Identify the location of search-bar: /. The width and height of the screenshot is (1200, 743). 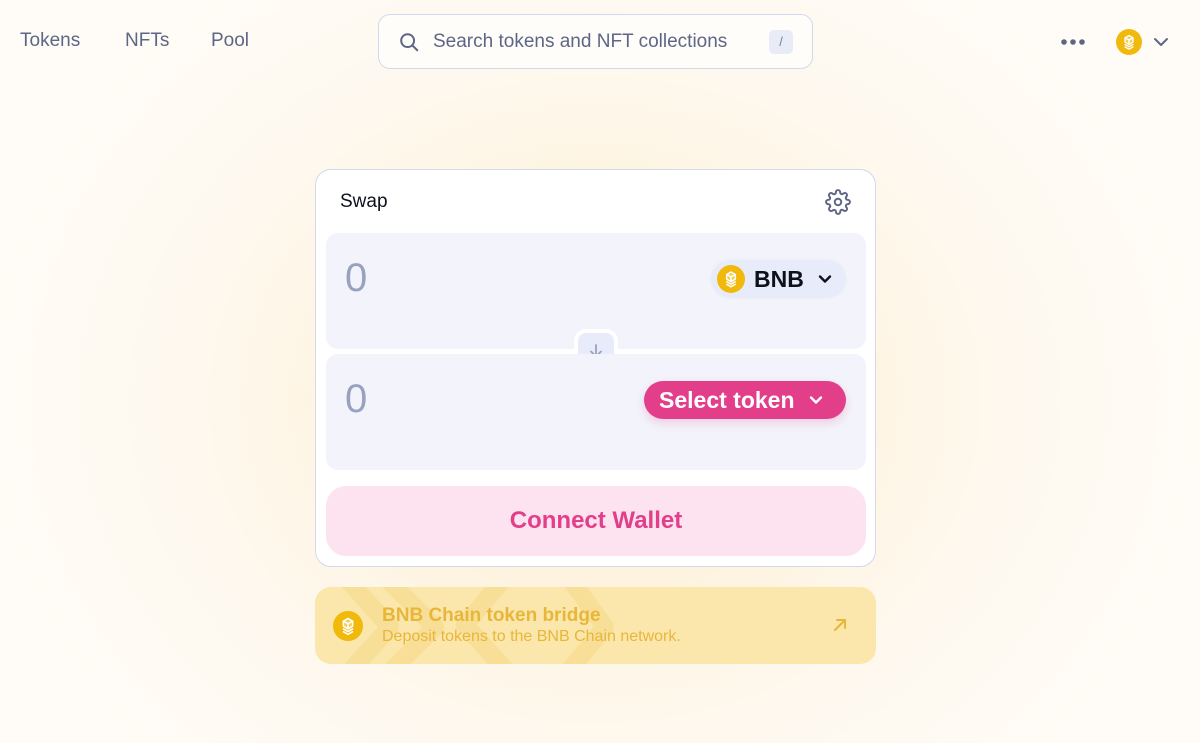
(595, 41).